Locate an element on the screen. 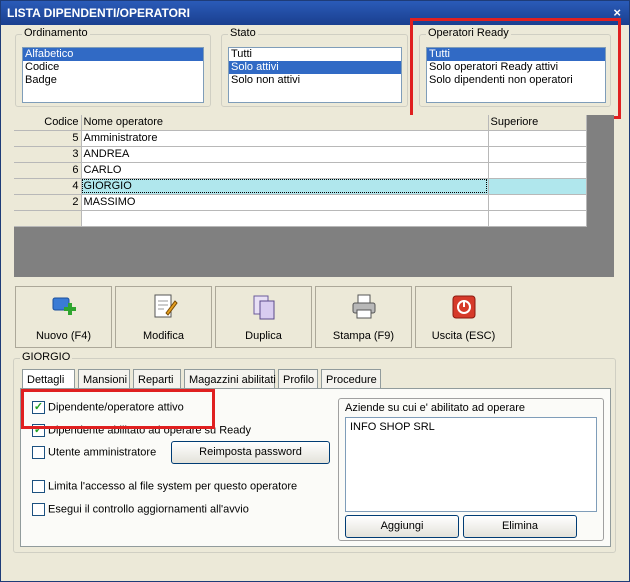 This screenshot has height=582, width=630. table-row: 2 MASSIMO is located at coordinates (300, 202).